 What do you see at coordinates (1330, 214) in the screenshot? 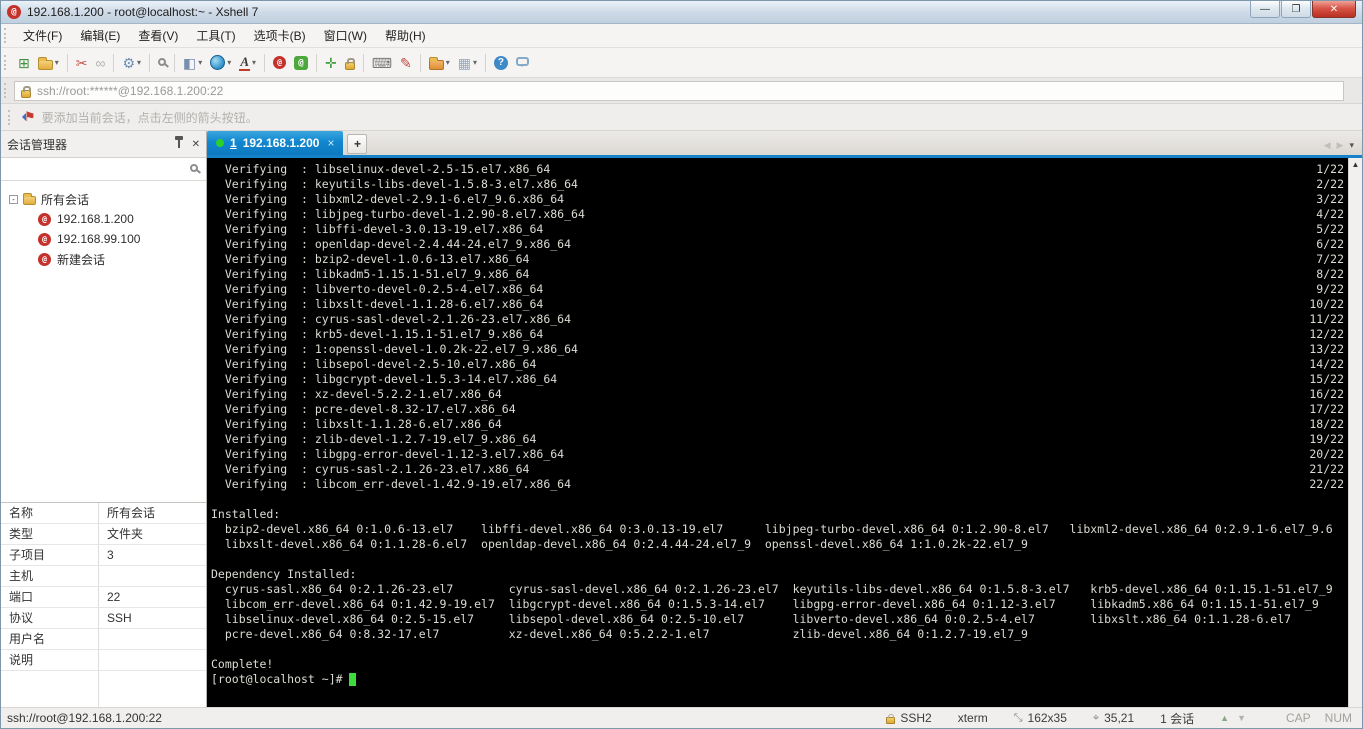
I see `verify-count: 4/22` at bounding box center [1330, 214].